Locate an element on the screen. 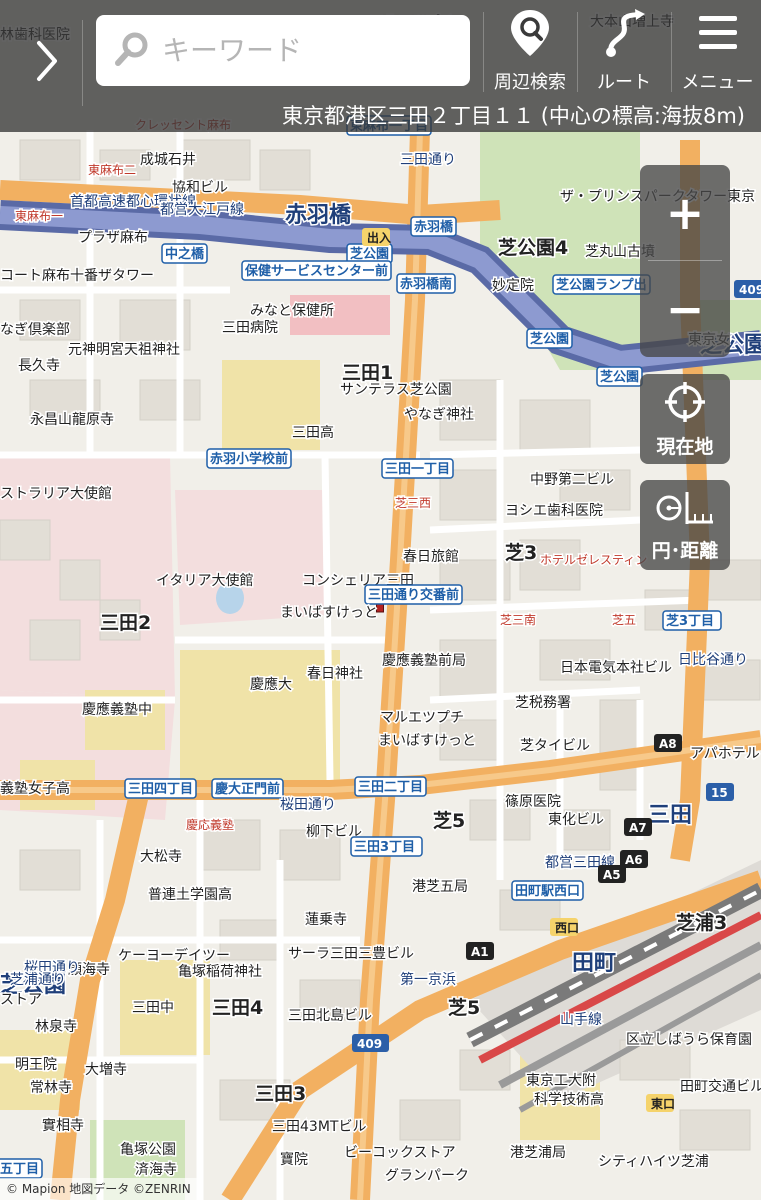 Image resolution: width=761 pixels, height=1200 pixels. map-label-poi: 成城石井 is located at coordinates (168, 160).